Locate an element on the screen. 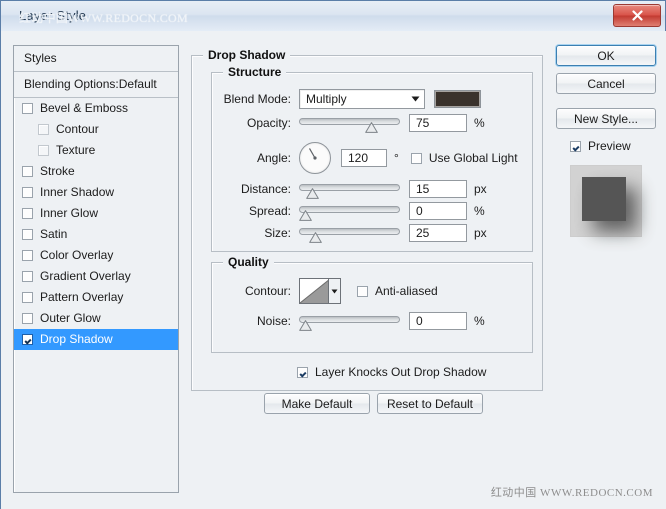 This screenshot has height=509, width=666. styles-item-label: Pattern Overlay is located at coordinates (82, 297).